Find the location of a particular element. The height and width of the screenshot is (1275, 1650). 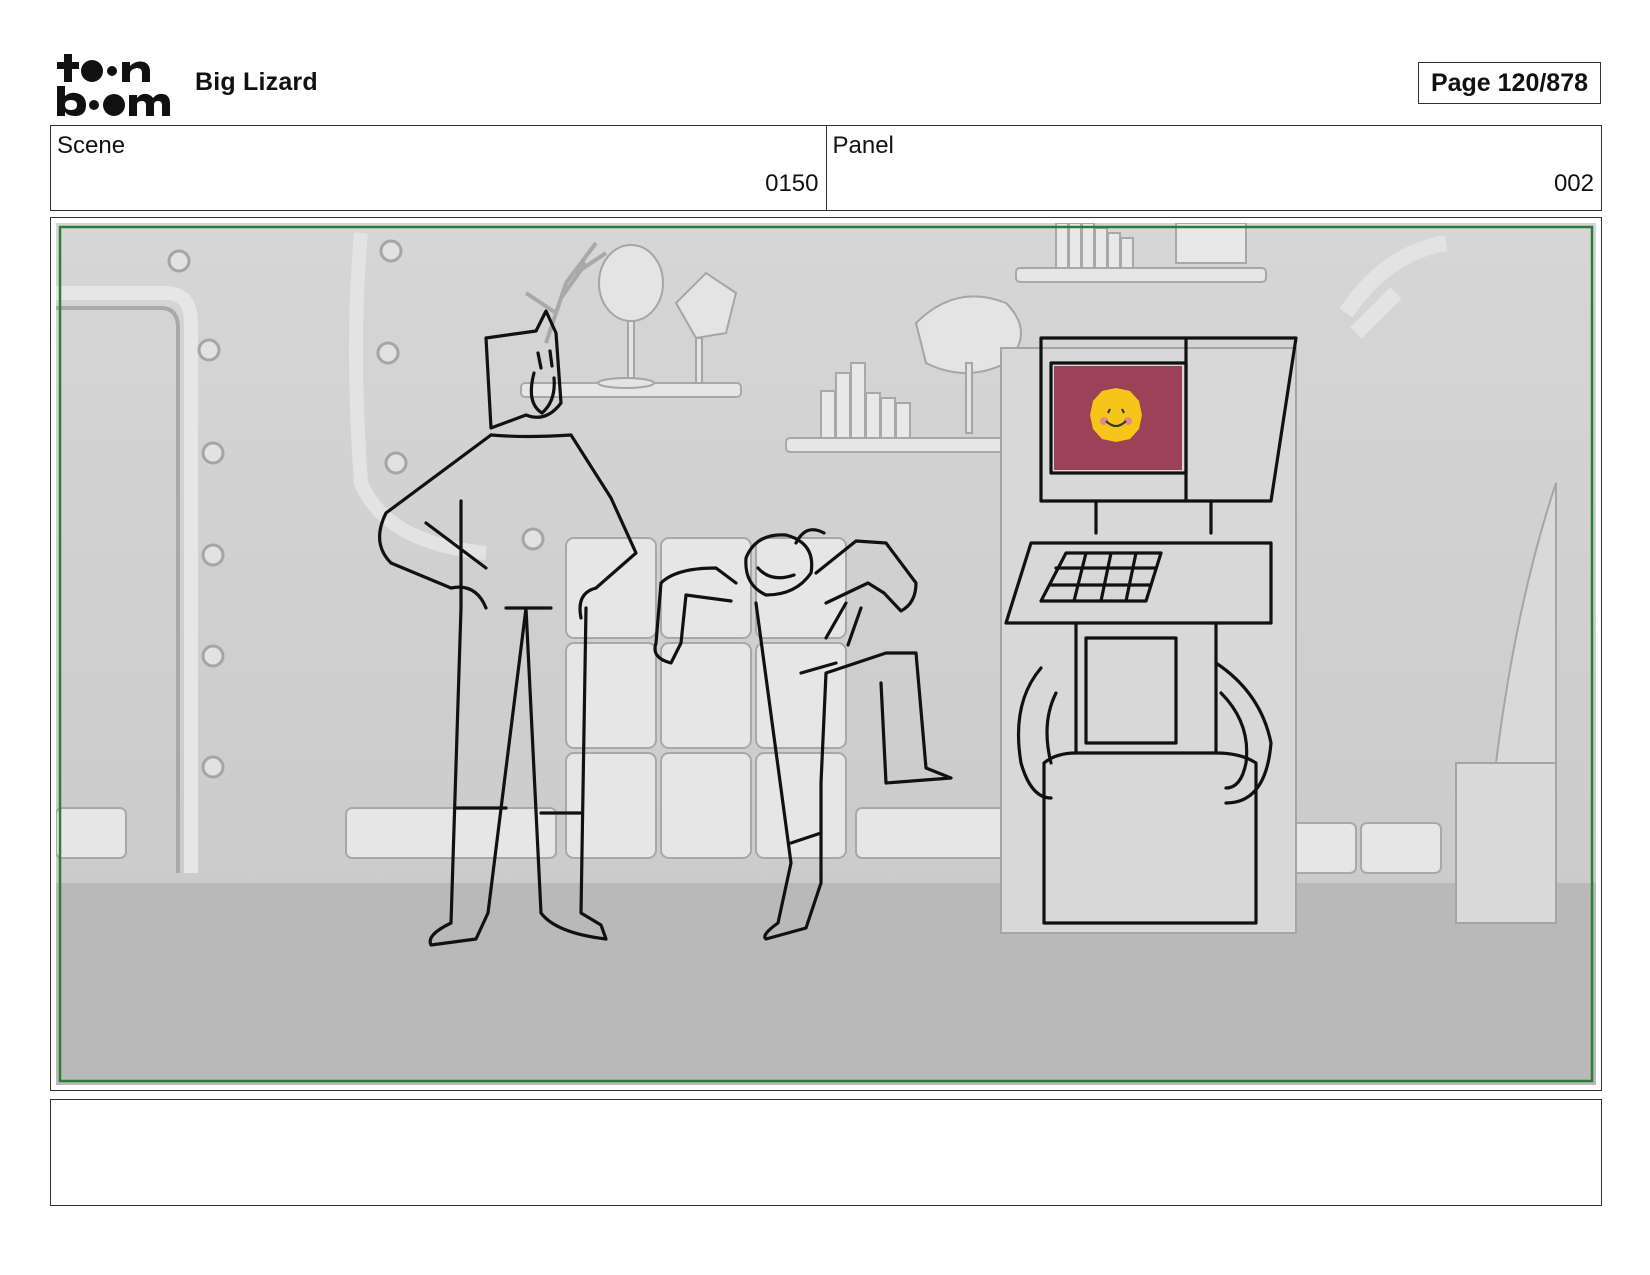

scene-panel-info: Scene 0150 Panel 002 is located at coordinates (826, 168).